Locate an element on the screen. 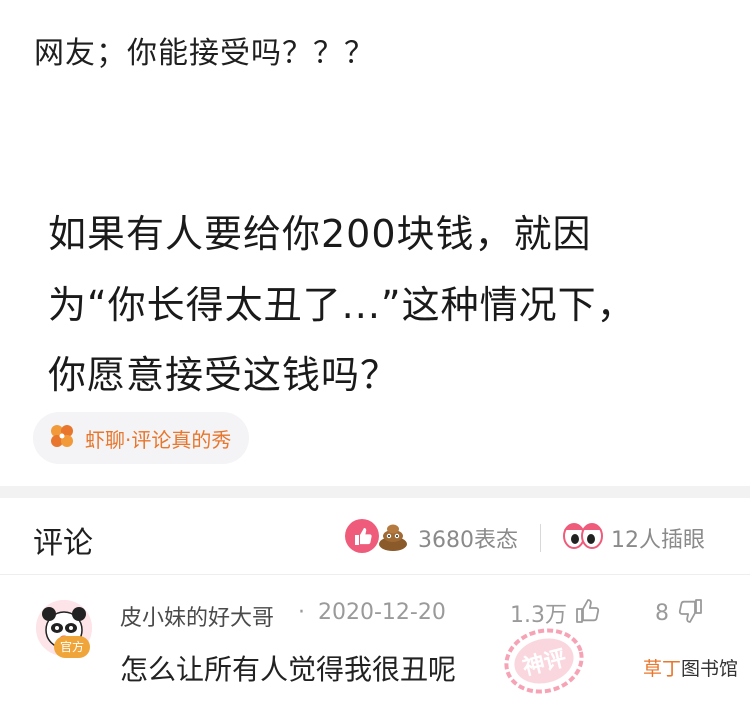 The image size is (750, 706). four-petal-icon is located at coordinates (62, 438).